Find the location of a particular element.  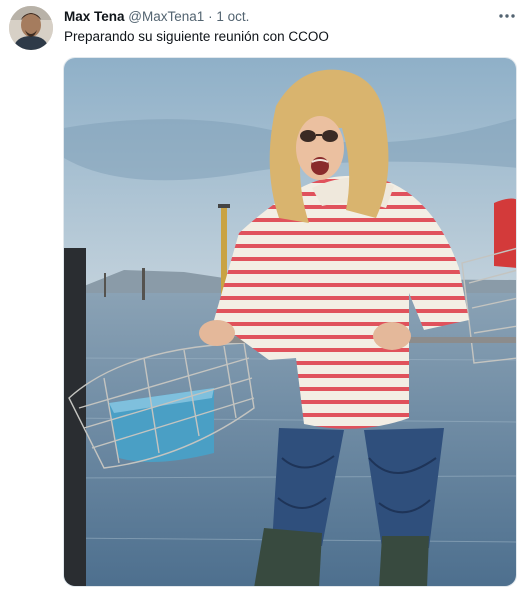

tweet-text: Preparando su siguiente reunión con CCOO is located at coordinates (196, 36).